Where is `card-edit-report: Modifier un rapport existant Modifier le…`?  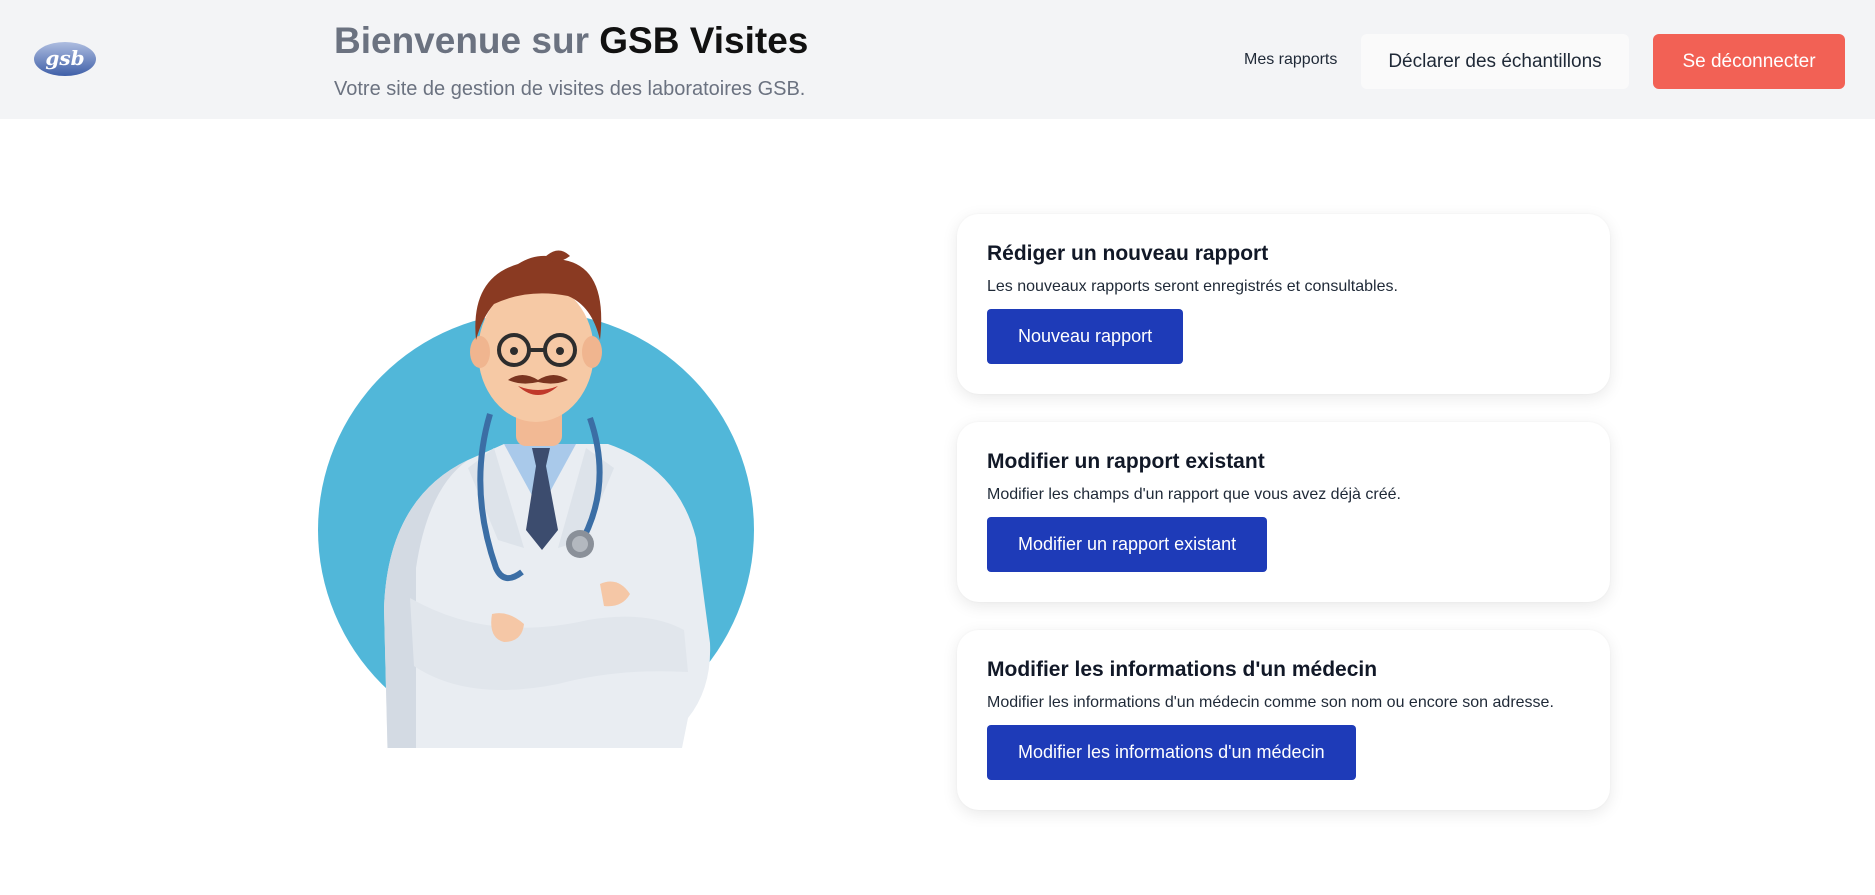
card-edit-report: Modifier un rapport existant Modifier le… is located at coordinates (1283, 512).